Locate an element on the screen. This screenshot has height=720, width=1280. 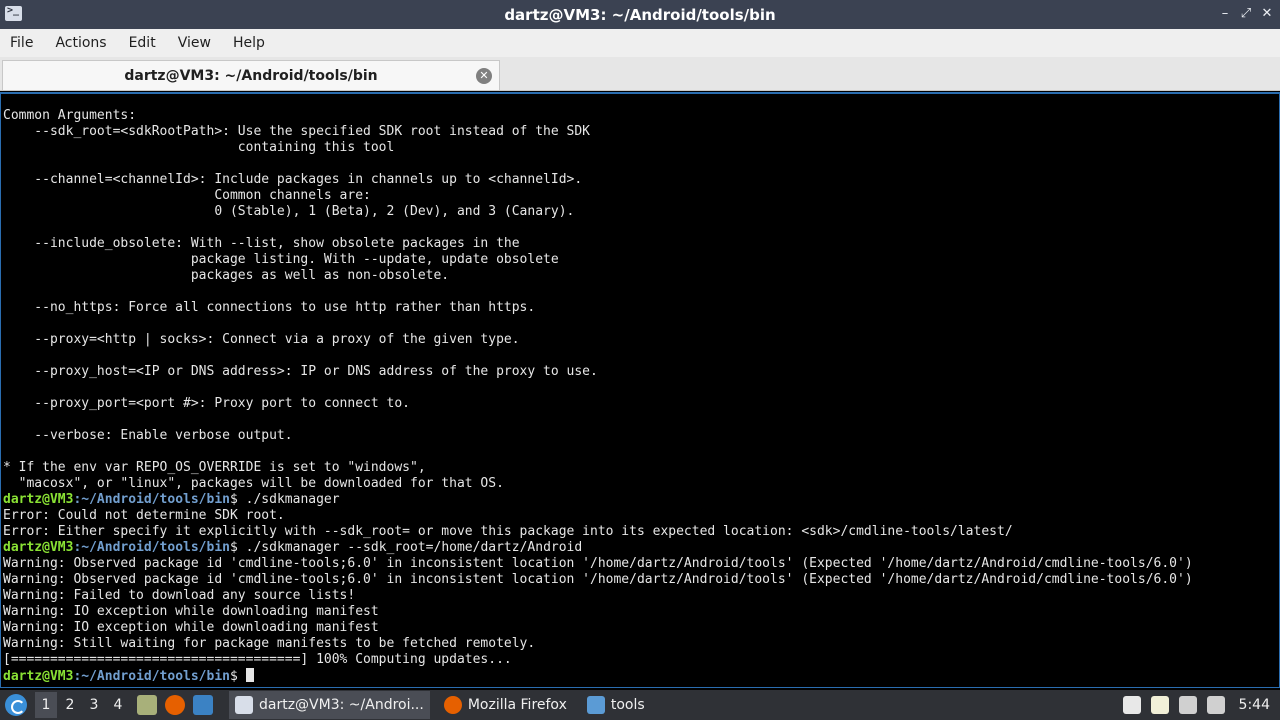
tab-terminal: dartz@VM3: ~/Android/tools/bin ✕ is located at coordinates (251, 75).